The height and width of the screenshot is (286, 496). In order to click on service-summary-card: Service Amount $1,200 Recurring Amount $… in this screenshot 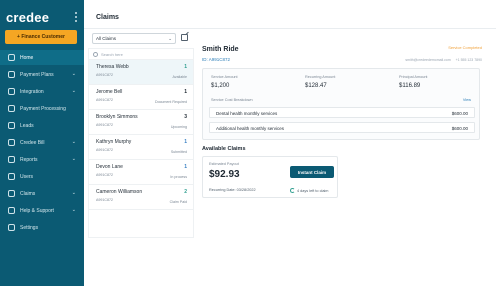, I will do `click(341, 104)`.